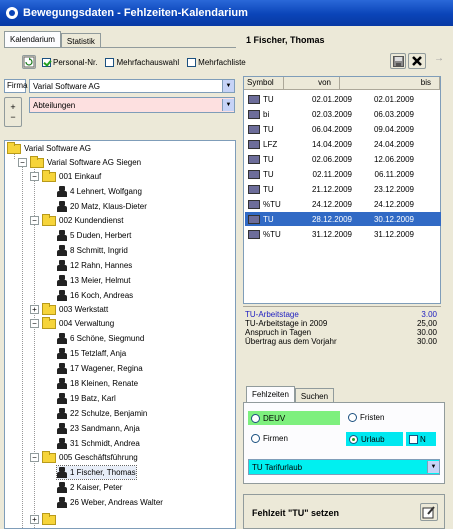 This screenshot has width=453, height=529. I want to click on tree-node-department: 001 Einkauf, so click(71, 176).